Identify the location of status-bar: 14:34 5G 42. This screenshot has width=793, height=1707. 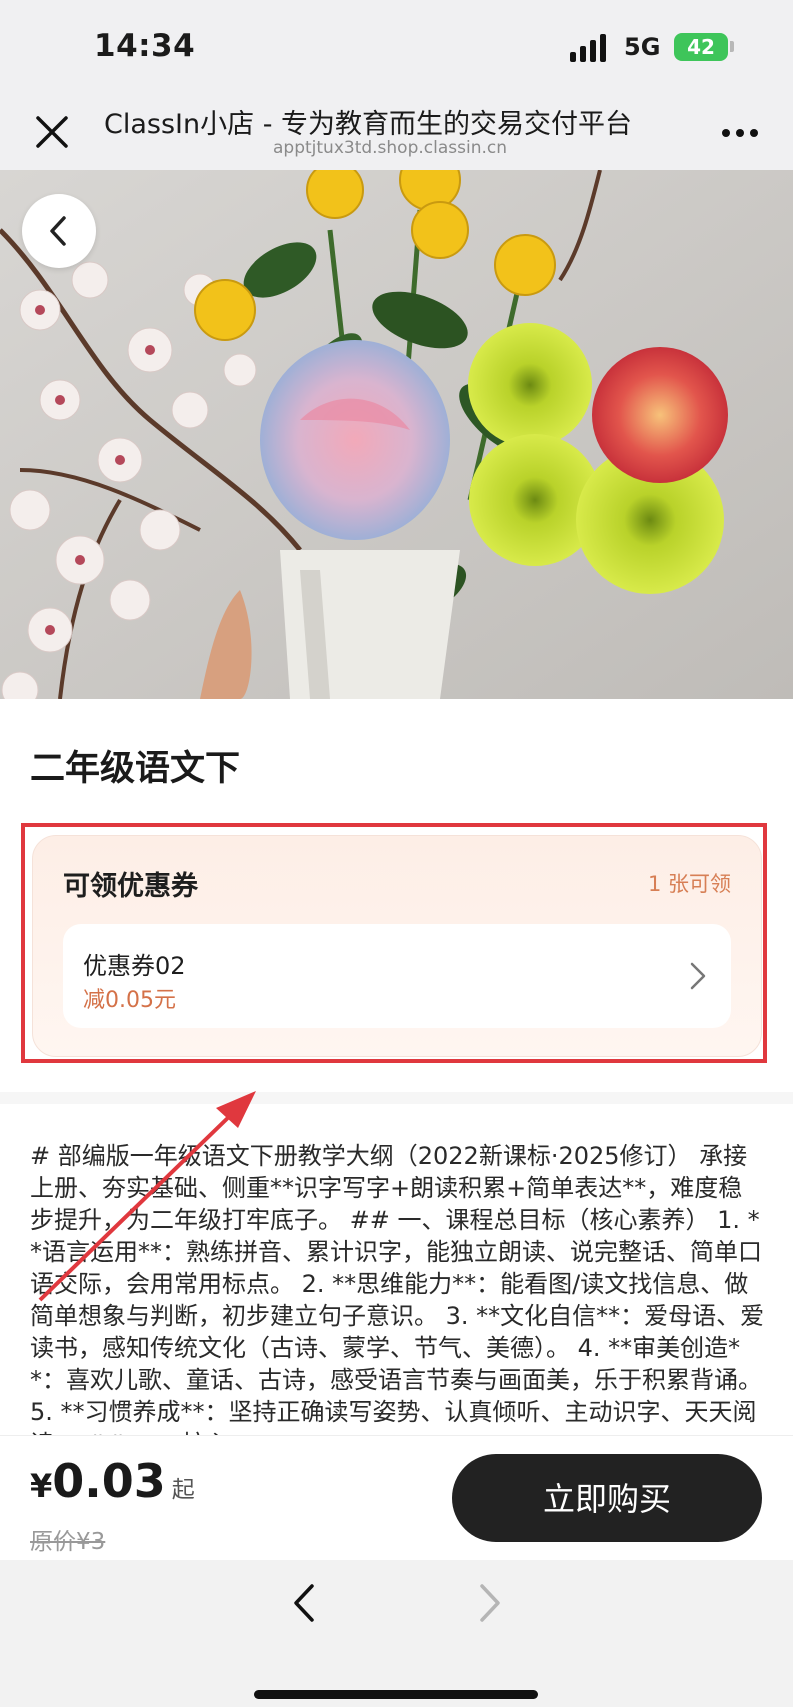
(396, 48).